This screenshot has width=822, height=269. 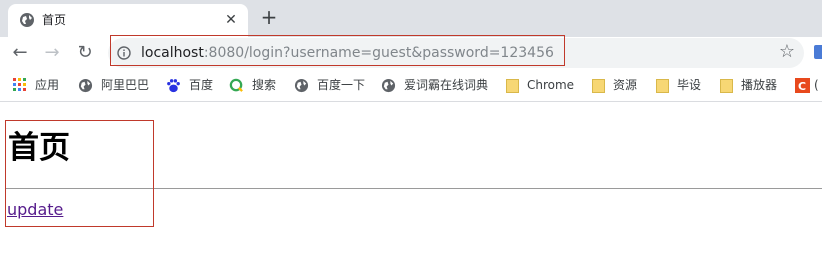 I want to click on search-q-icon, so click(x=236, y=85).